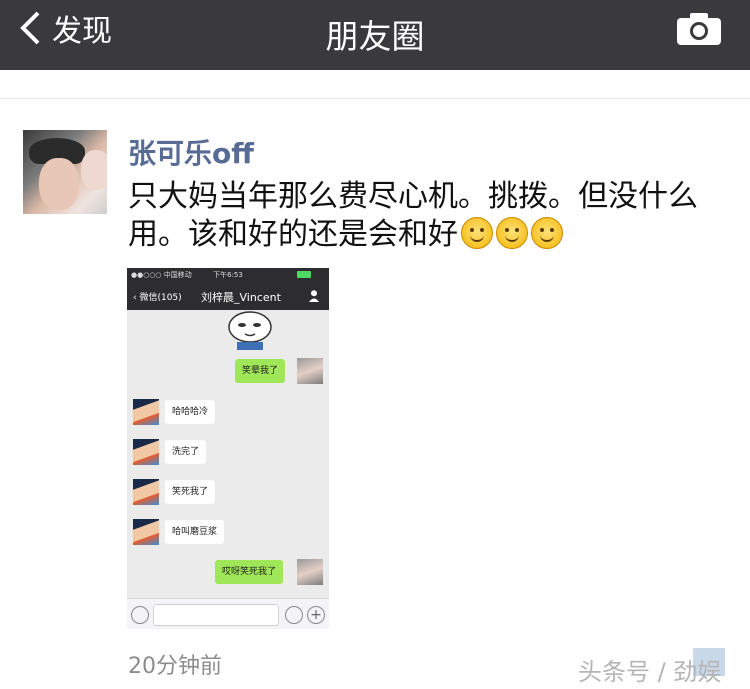  What do you see at coordinates (140, 615) in the screenshot?
I see `voice-icon` at bounding box center [140, 615].